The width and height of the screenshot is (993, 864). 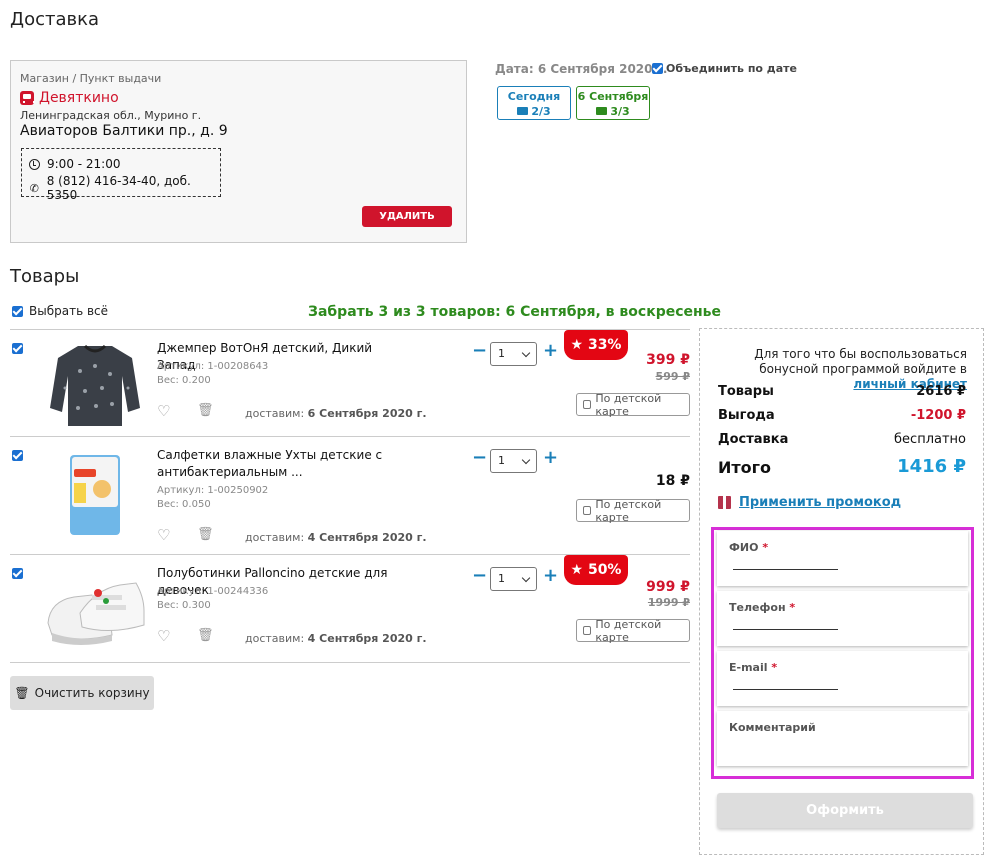 What do you see at coordinates (668, 587) in the screenshot?
I see `item-price: 999 ₽` at bounding box center [668, 587].